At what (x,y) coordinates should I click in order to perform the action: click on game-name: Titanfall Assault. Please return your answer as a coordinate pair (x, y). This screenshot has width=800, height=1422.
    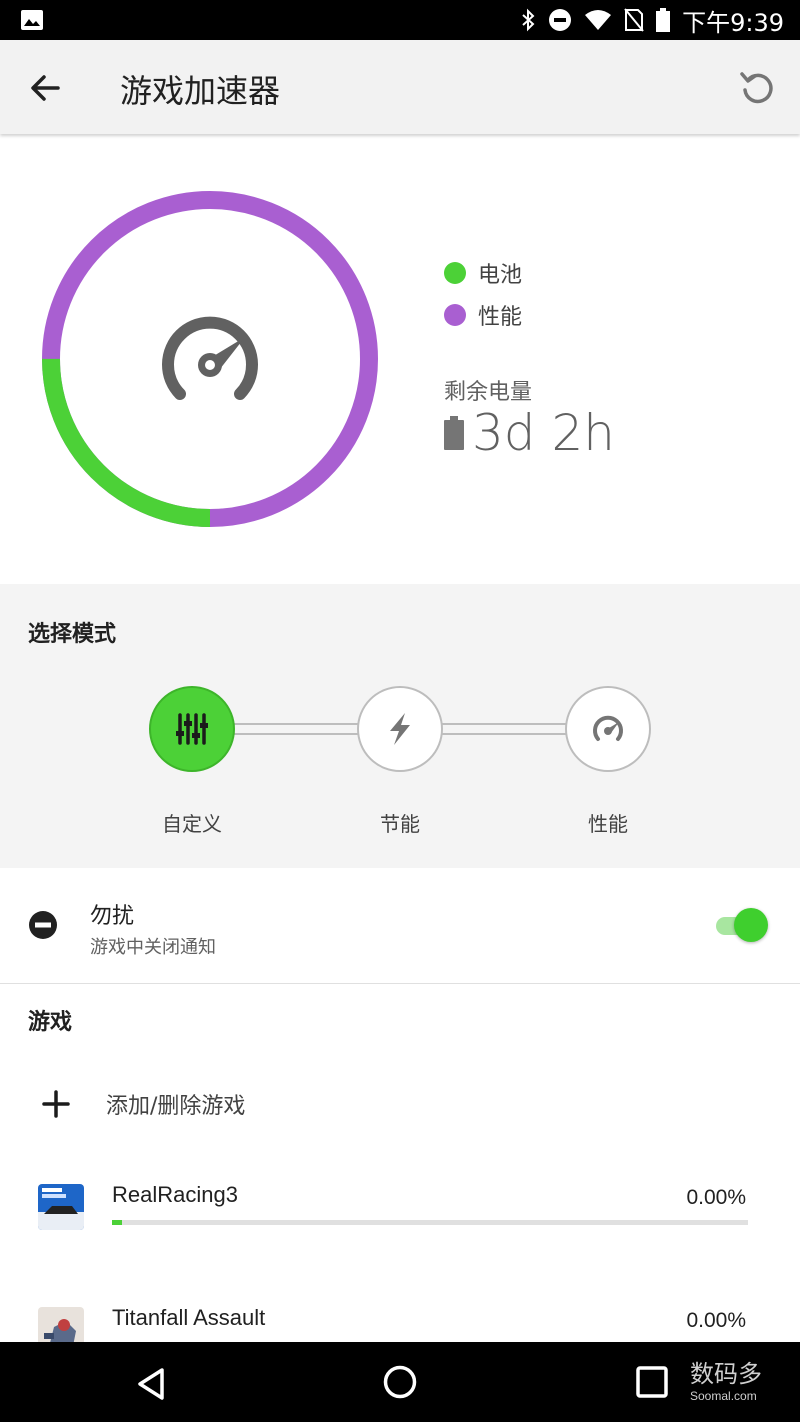
    Looking at the image, I should click on (189, 1317).